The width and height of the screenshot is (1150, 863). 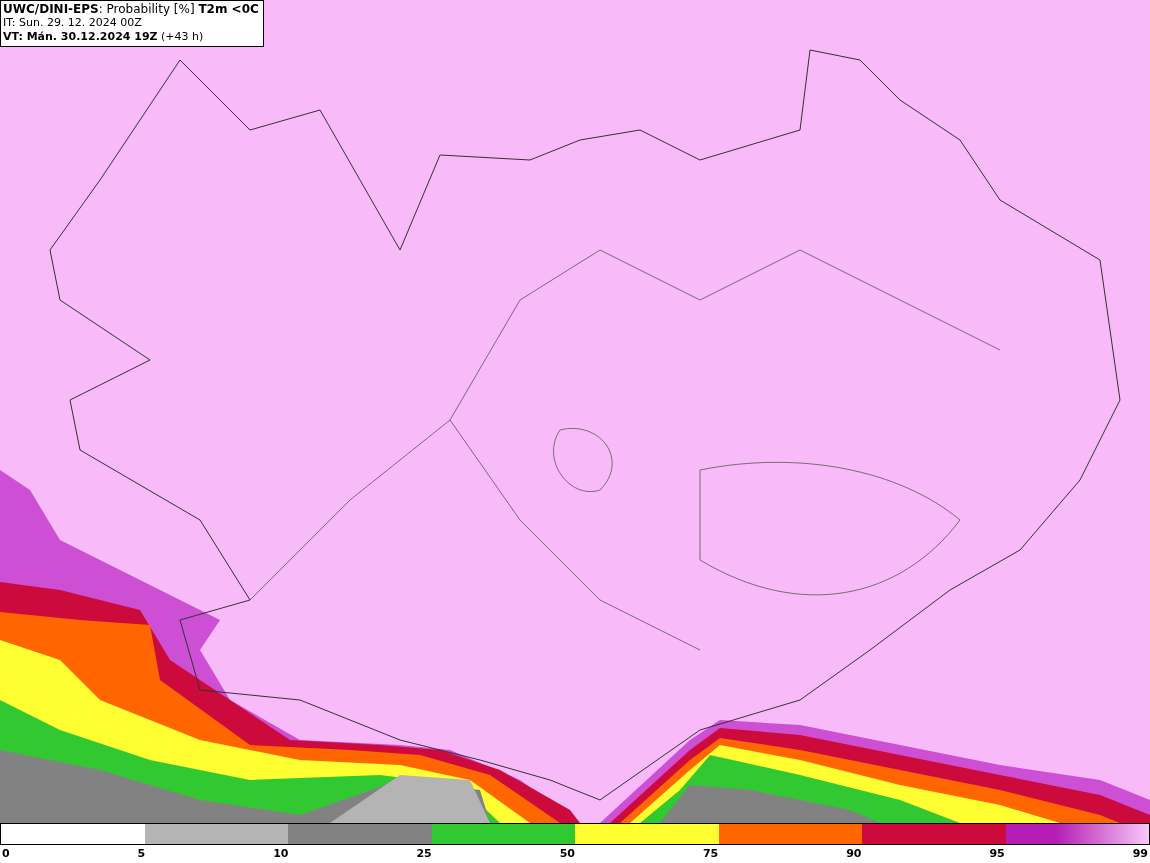 What do you see at coordinates (73, 23) in the screenshot?
I see `title-line: IT: Sun. 29. 12. 2024 00Z` at bounding box center [73, 23].